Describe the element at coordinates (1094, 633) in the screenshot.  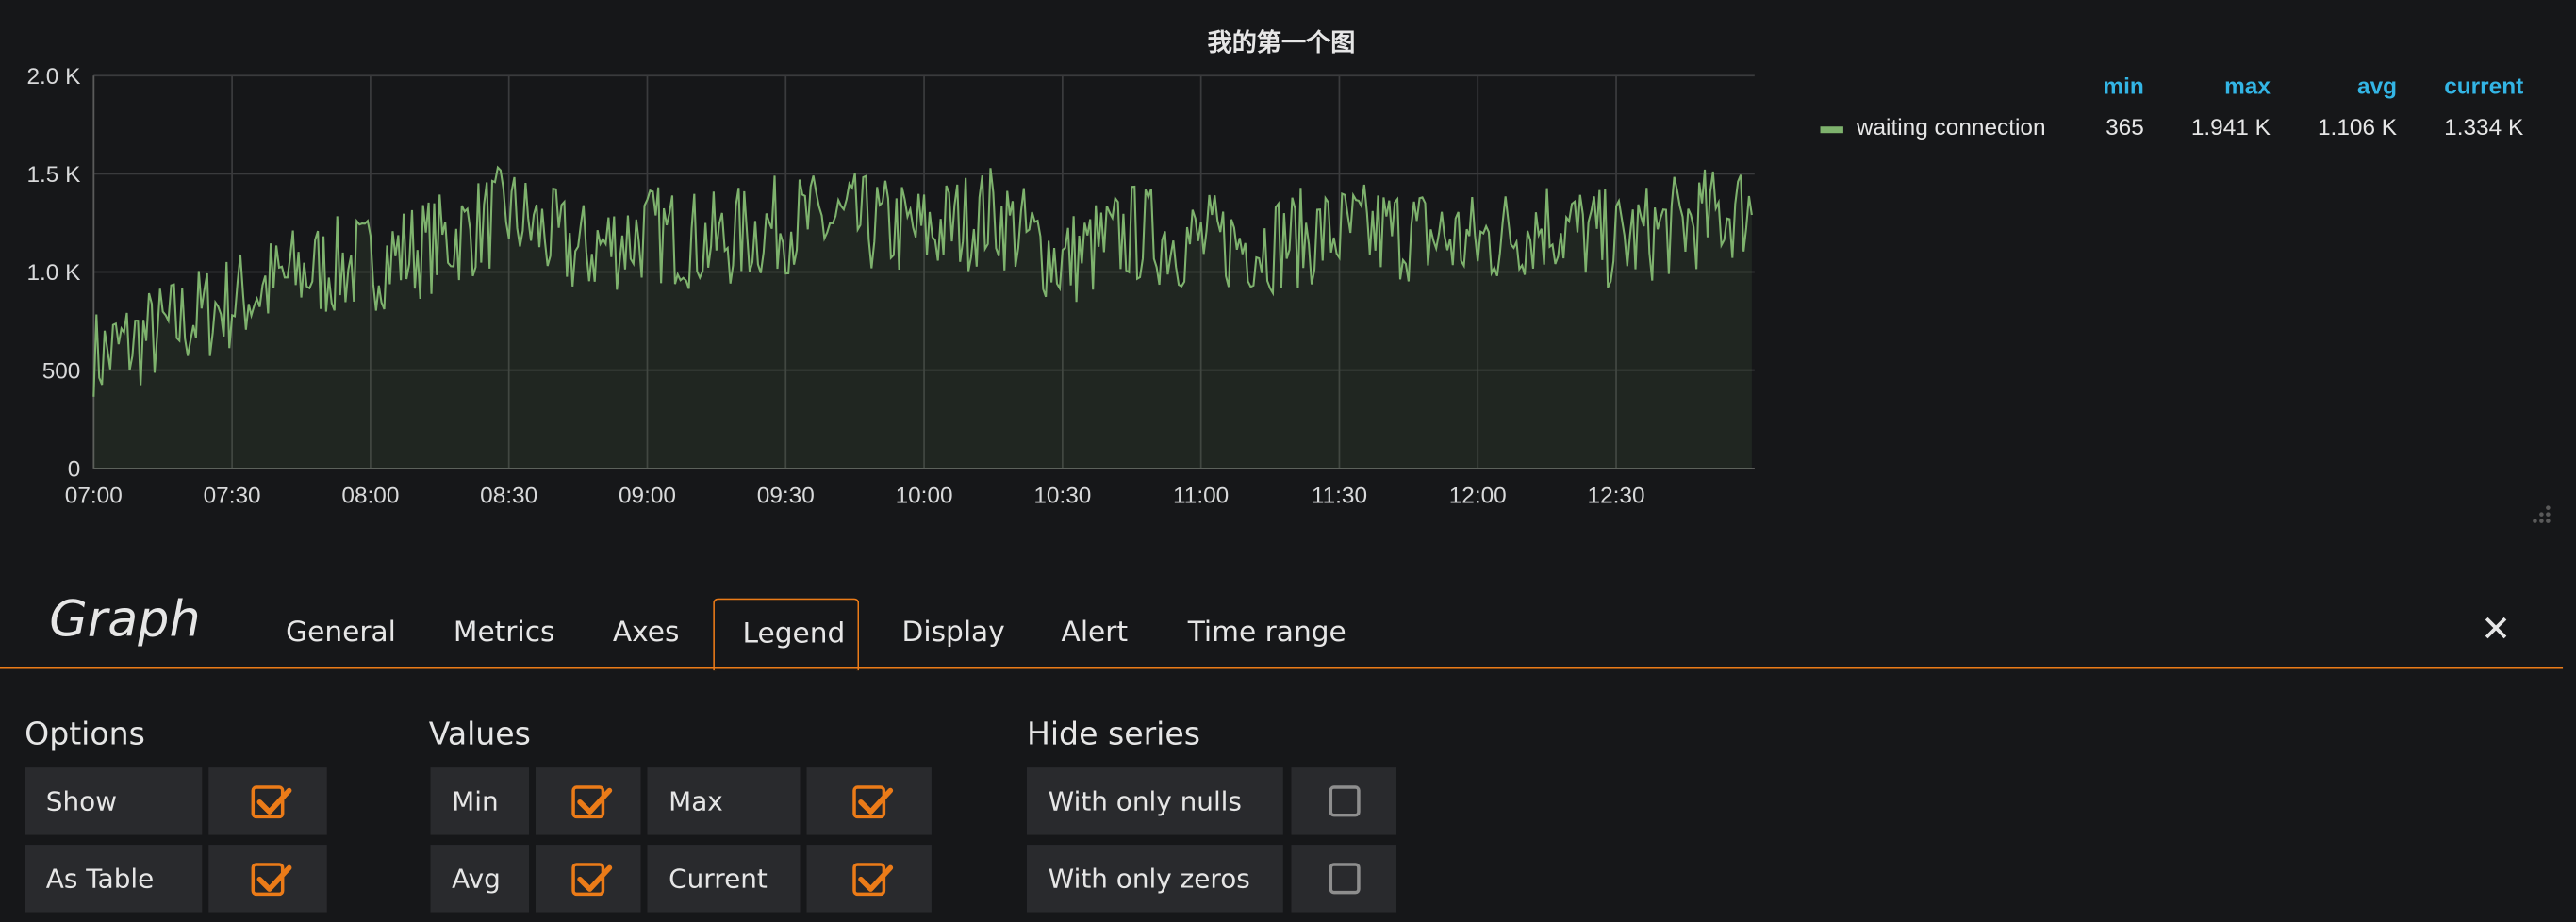
I see `tab-alert: Alert` at that location.